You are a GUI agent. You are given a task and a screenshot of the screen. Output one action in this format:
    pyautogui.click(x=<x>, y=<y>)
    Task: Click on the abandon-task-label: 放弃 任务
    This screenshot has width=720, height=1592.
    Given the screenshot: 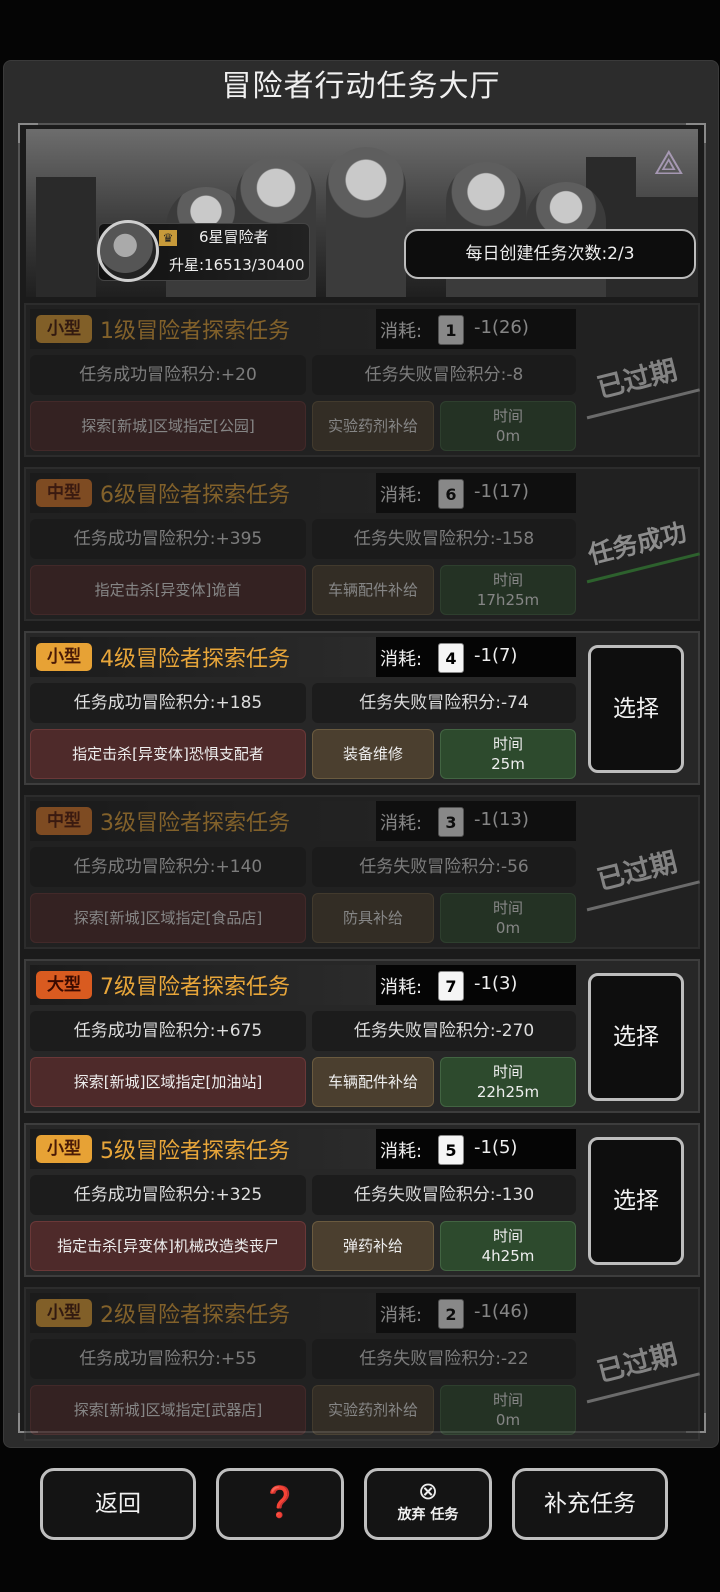 What is the action you would take?
    pyautogui.click(x=428, y=1515)
    